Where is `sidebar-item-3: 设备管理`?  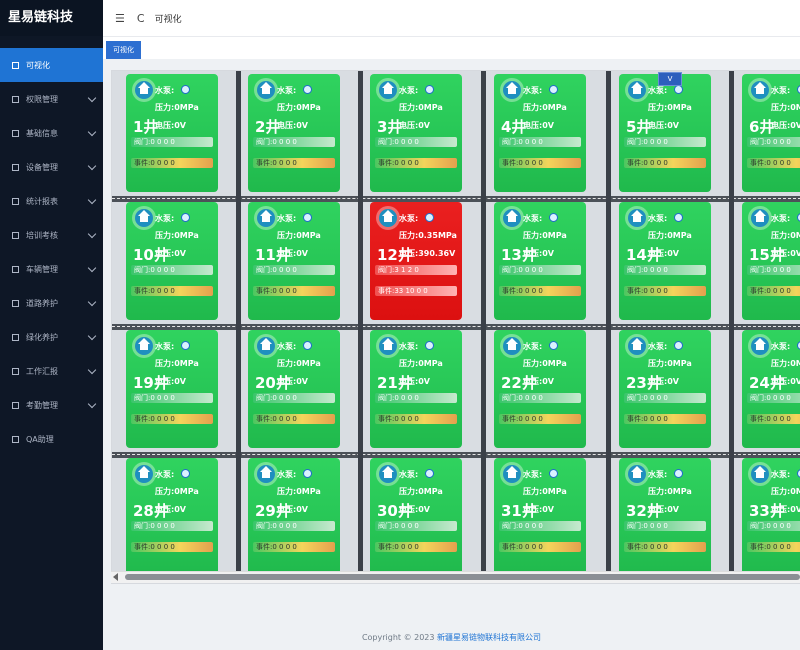
sidebar-item-3: 设备管理 is located at coordinates (51, 167).